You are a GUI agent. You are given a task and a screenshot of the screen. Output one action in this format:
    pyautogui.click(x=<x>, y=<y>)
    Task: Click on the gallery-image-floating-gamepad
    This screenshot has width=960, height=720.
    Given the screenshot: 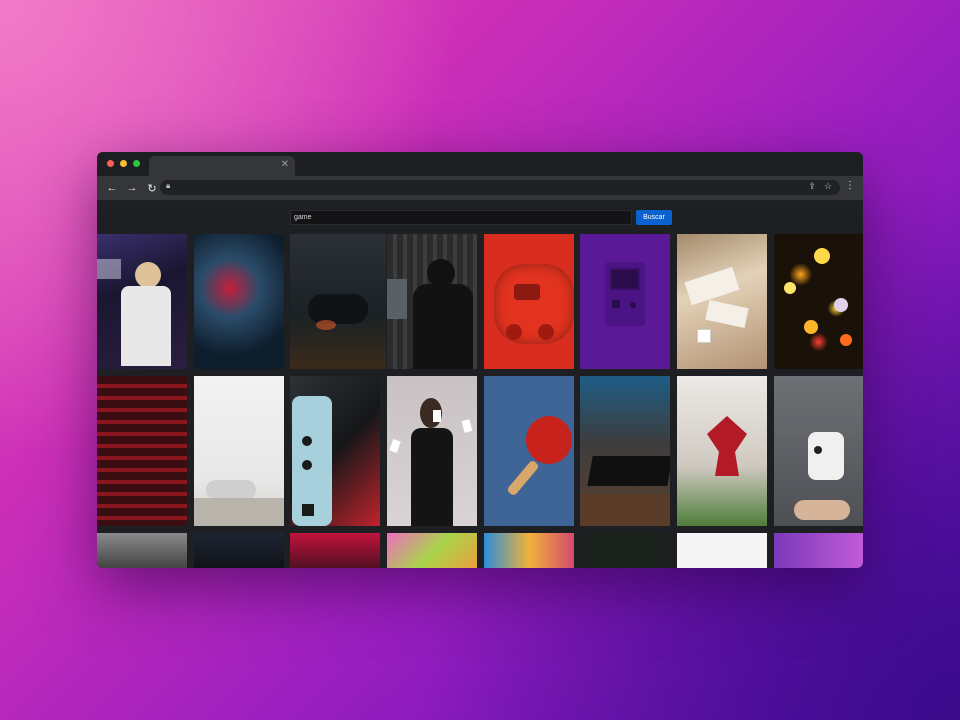 What is the action you would take?
    pyautogui.click(x=818, y=451)
    